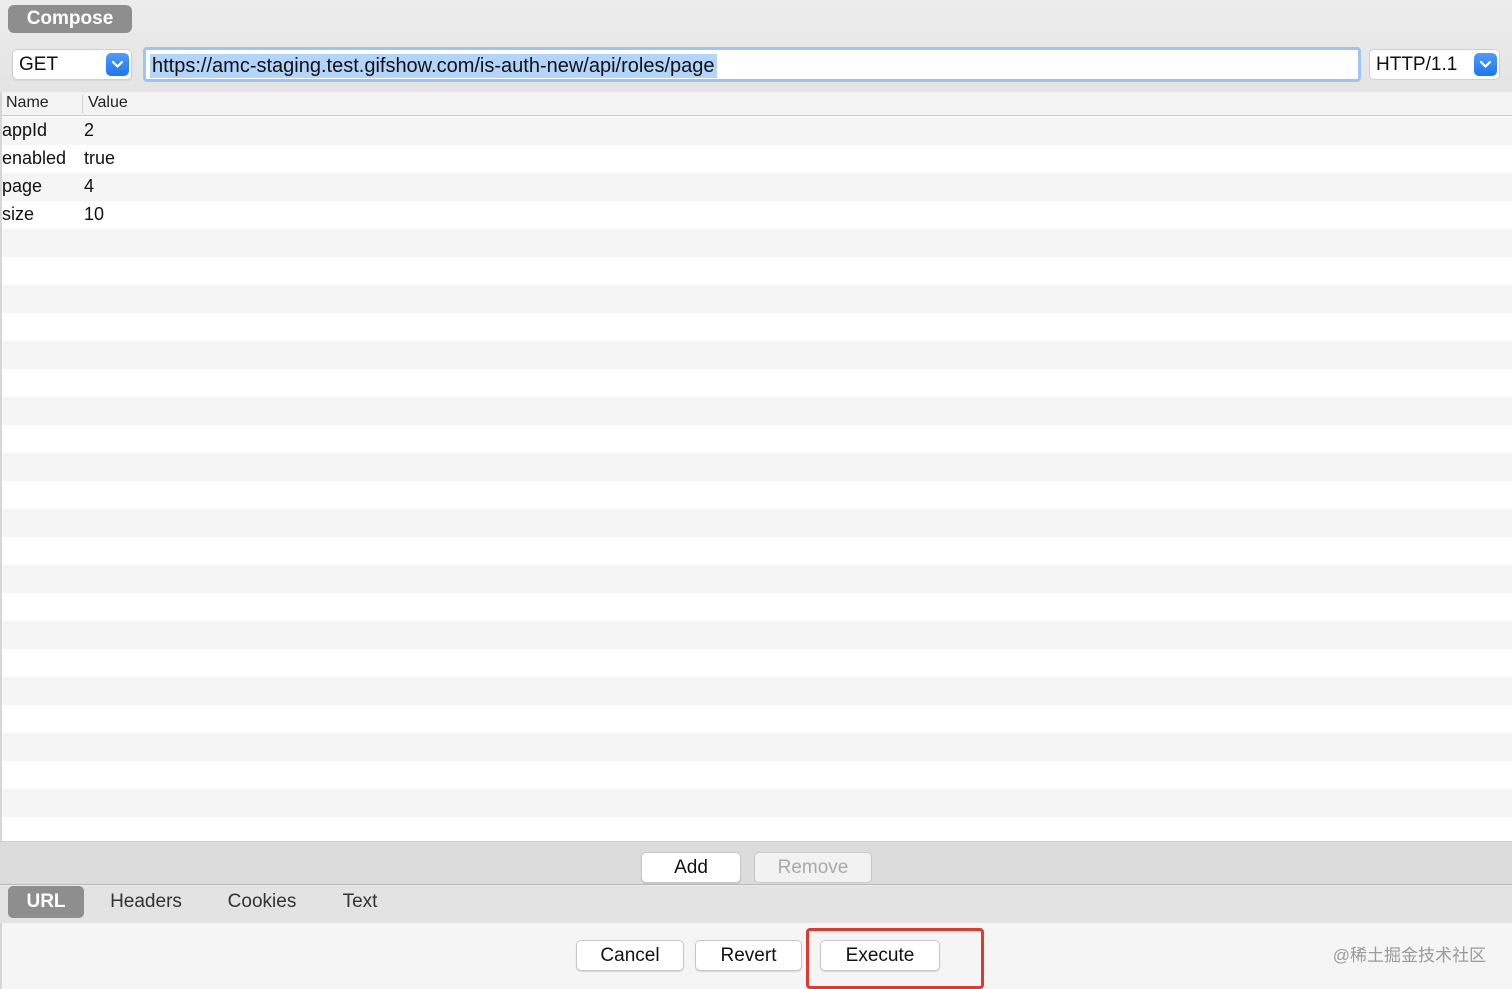 The height and width of the screenshot is (989, 1512). What do you see at coordinates (691, 867) in the screenshot?
I see `add-button: Add` at bounding box center [691, 867].